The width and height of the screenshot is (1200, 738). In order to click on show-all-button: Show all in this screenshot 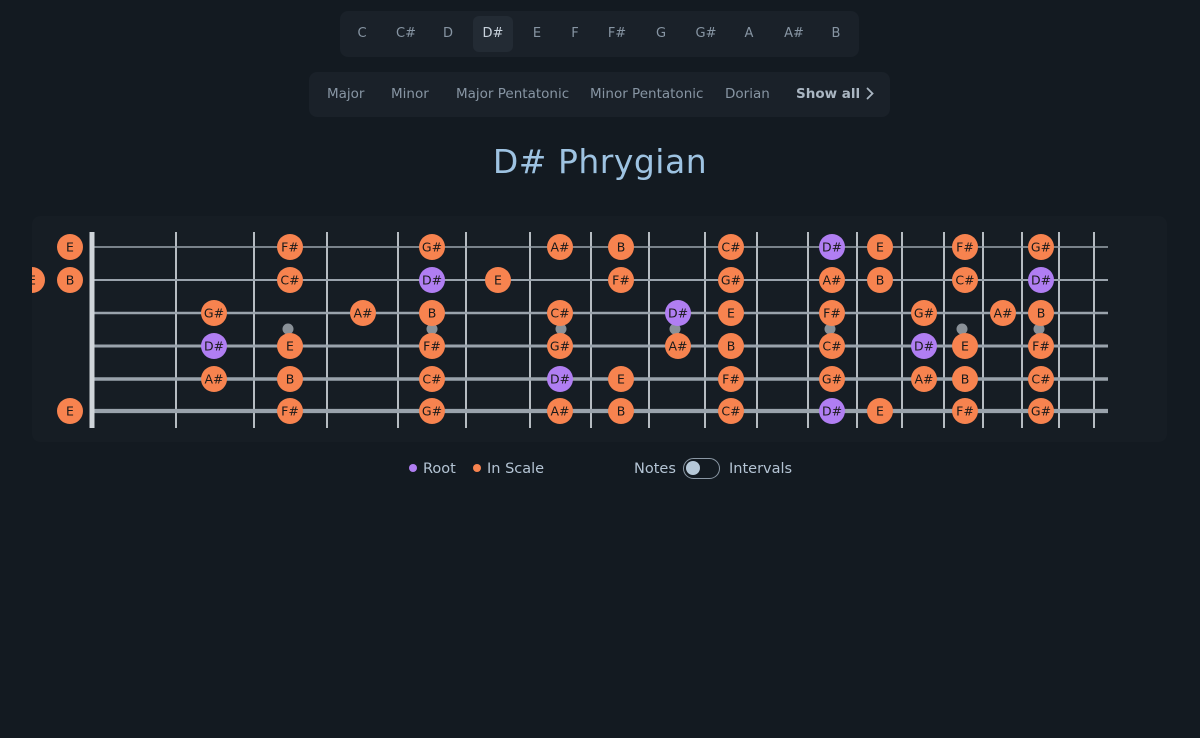, I will do `click(835, 94)`.